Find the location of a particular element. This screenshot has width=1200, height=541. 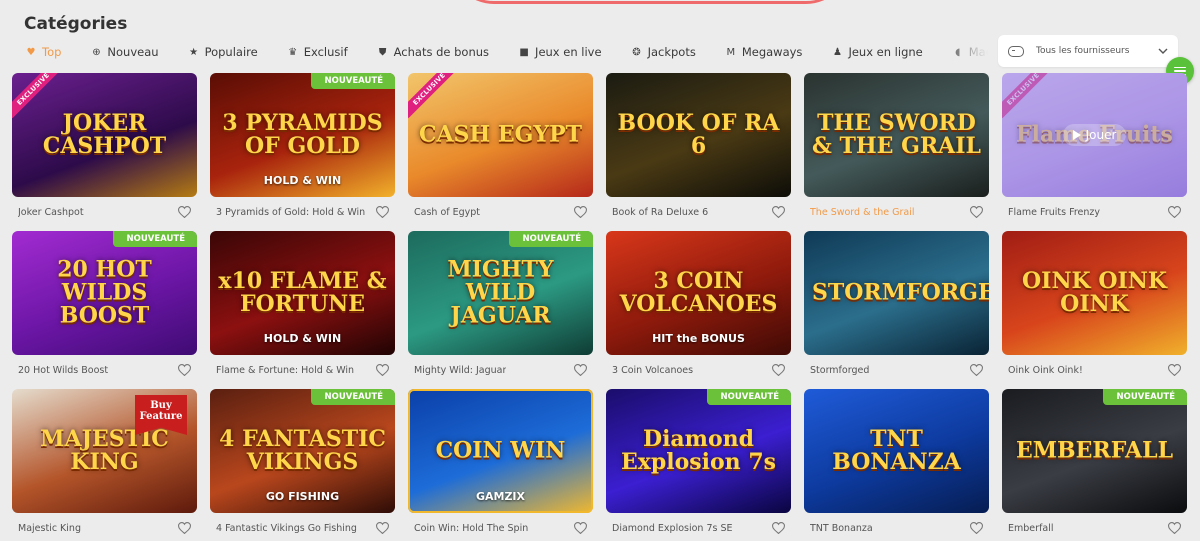

game-thumbnail: COIN WIN GAMZIX is located at coordinates (500, 451).